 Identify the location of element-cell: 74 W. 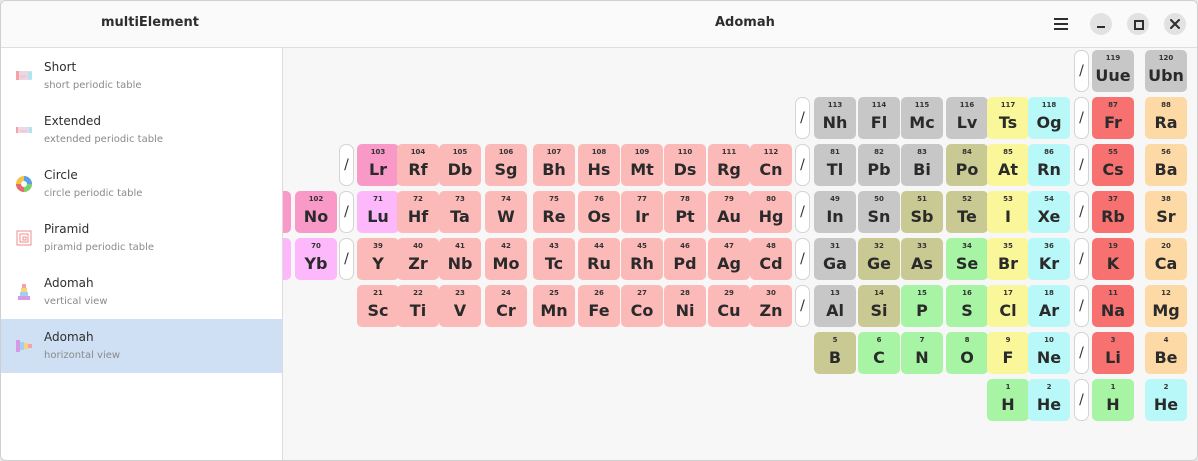
(506, 212).